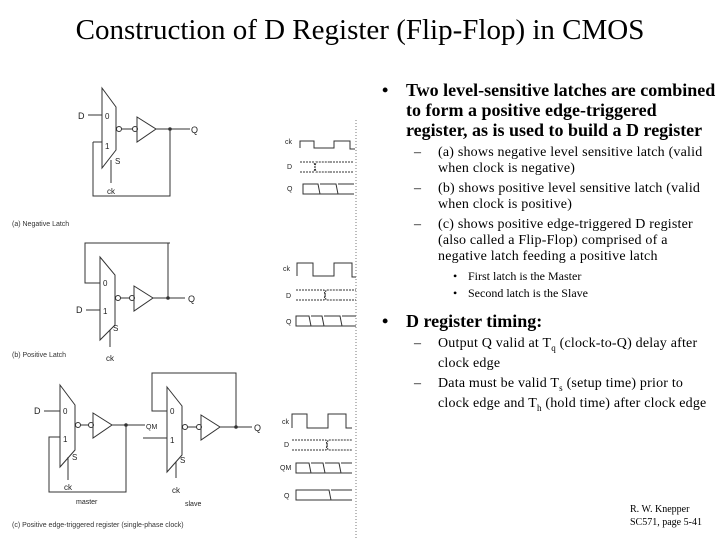  What do you see at coordinates (194, 130) in the screenshot?
I see `label-q-a: Q` at bounding box center [194, 130].